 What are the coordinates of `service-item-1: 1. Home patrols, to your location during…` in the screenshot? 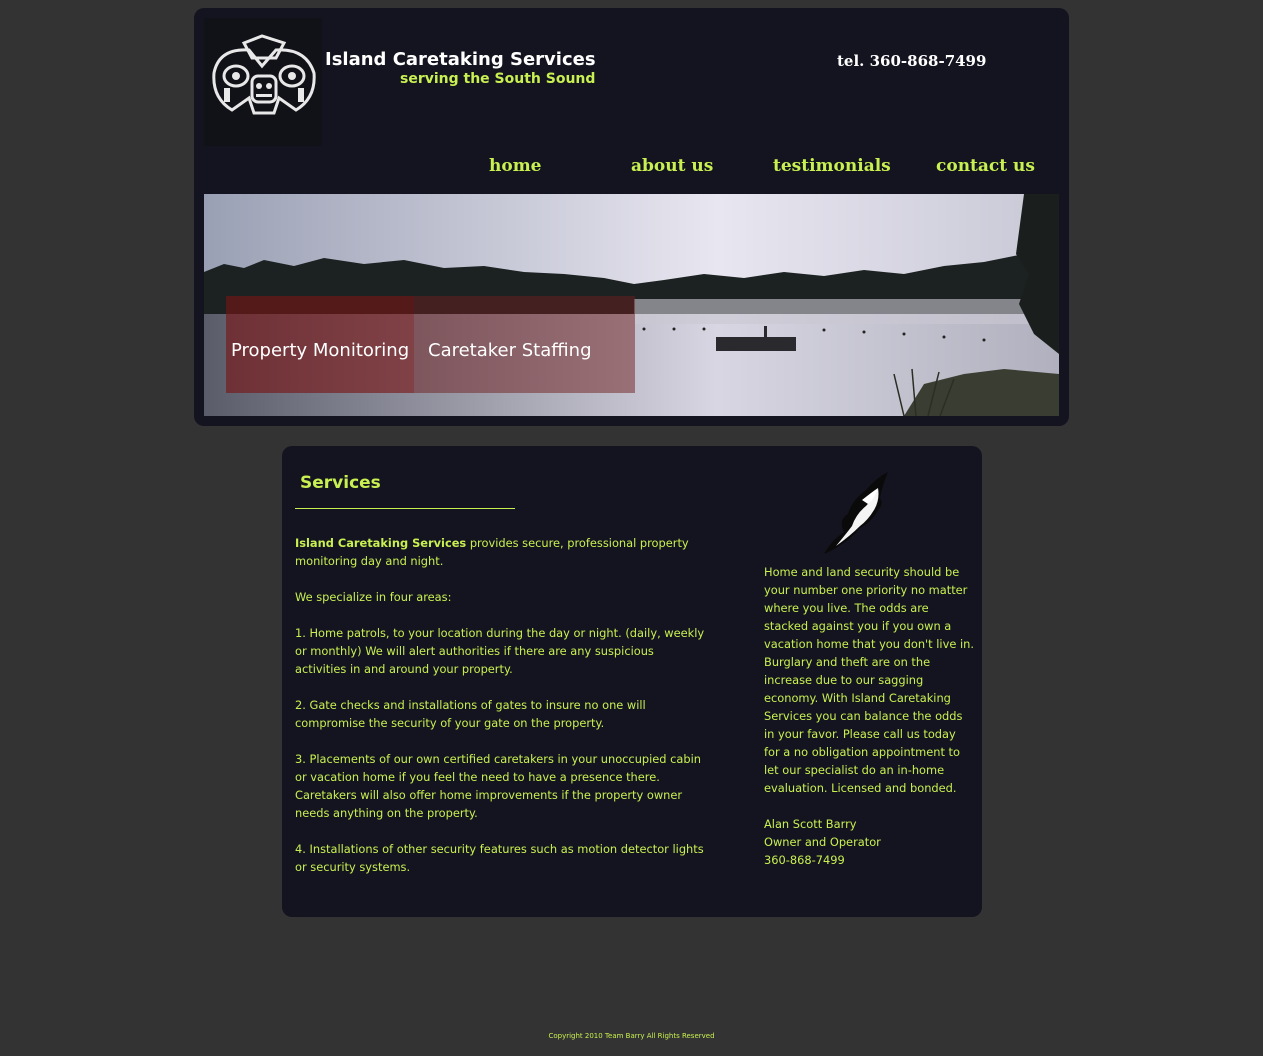 It's located at (500, 651).